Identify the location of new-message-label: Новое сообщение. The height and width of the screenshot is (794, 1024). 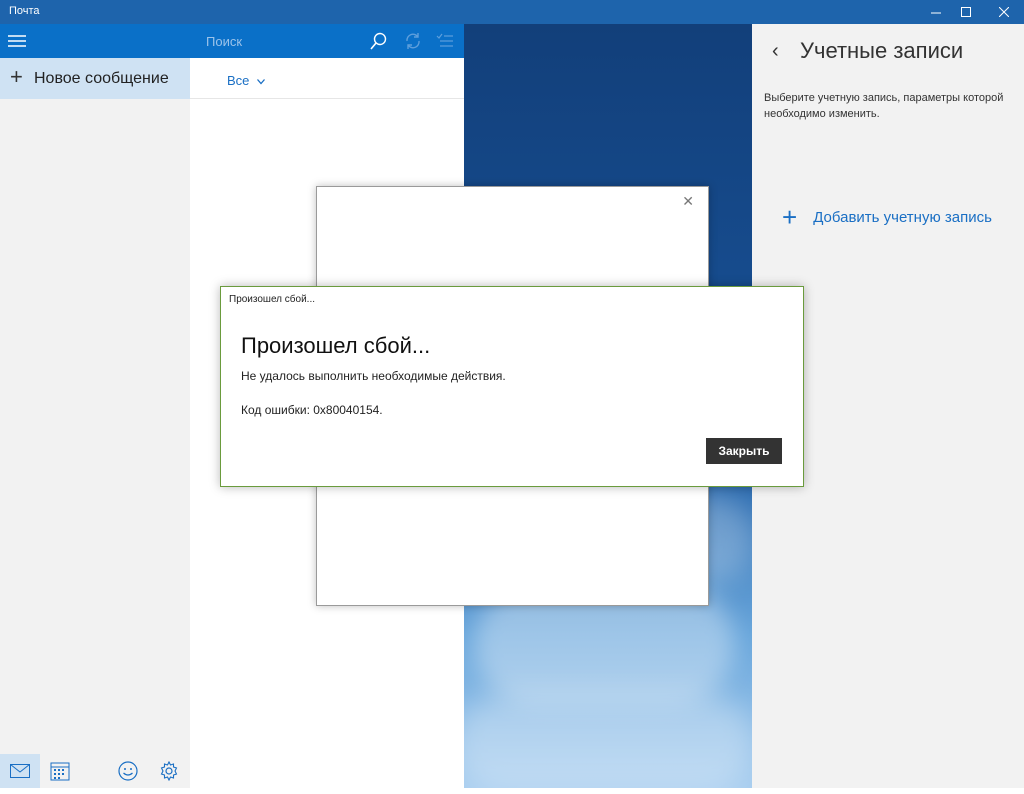
(101, 78).